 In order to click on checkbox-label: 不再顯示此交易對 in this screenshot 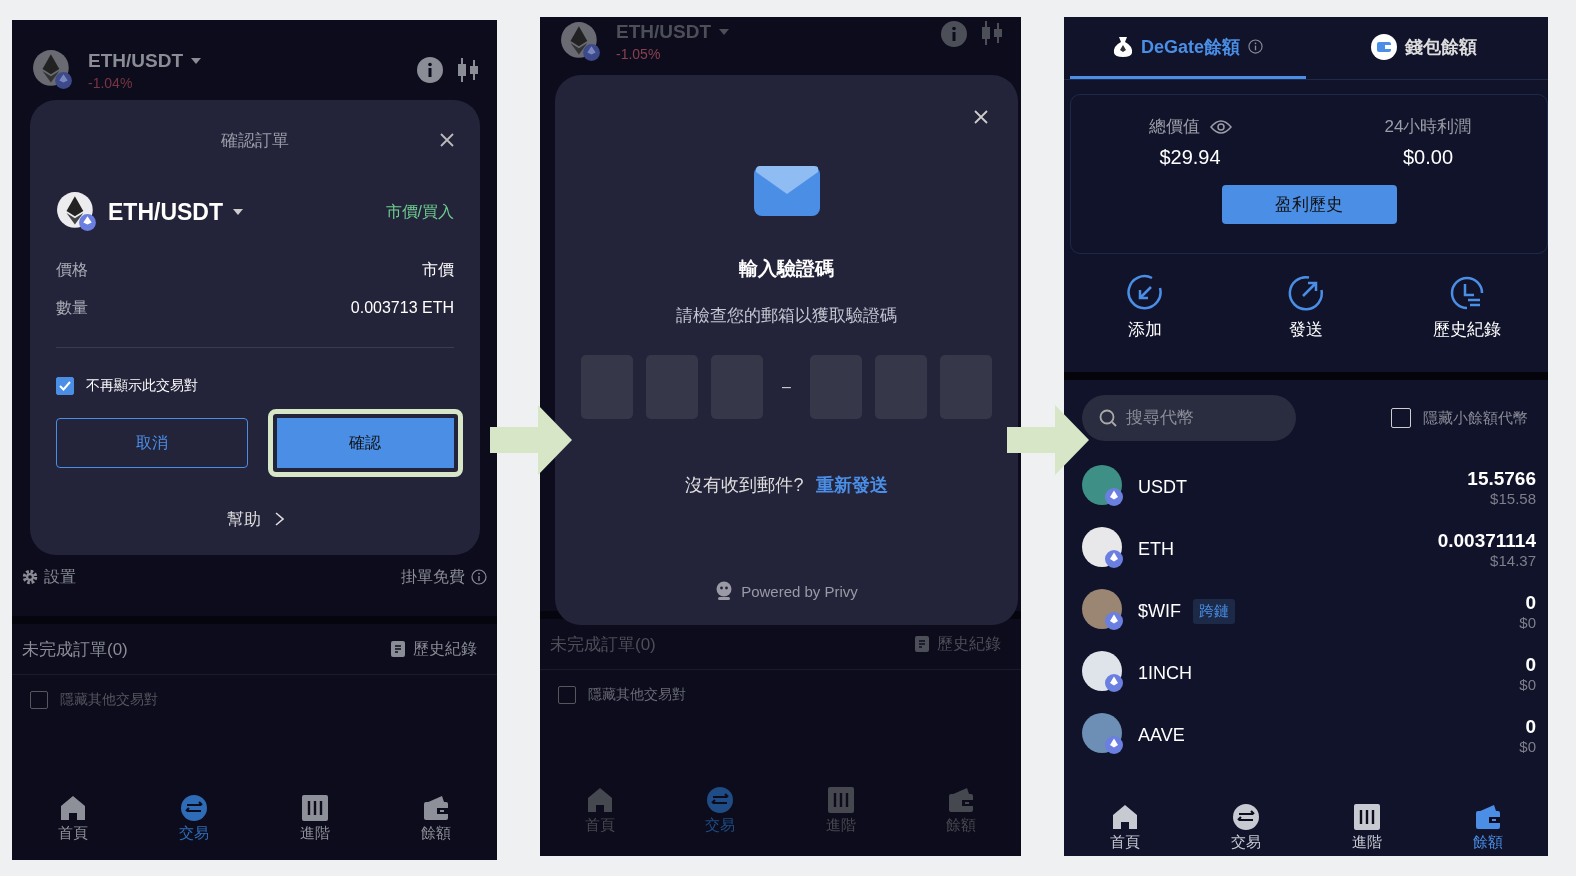, I will do `click(142, 386)`.